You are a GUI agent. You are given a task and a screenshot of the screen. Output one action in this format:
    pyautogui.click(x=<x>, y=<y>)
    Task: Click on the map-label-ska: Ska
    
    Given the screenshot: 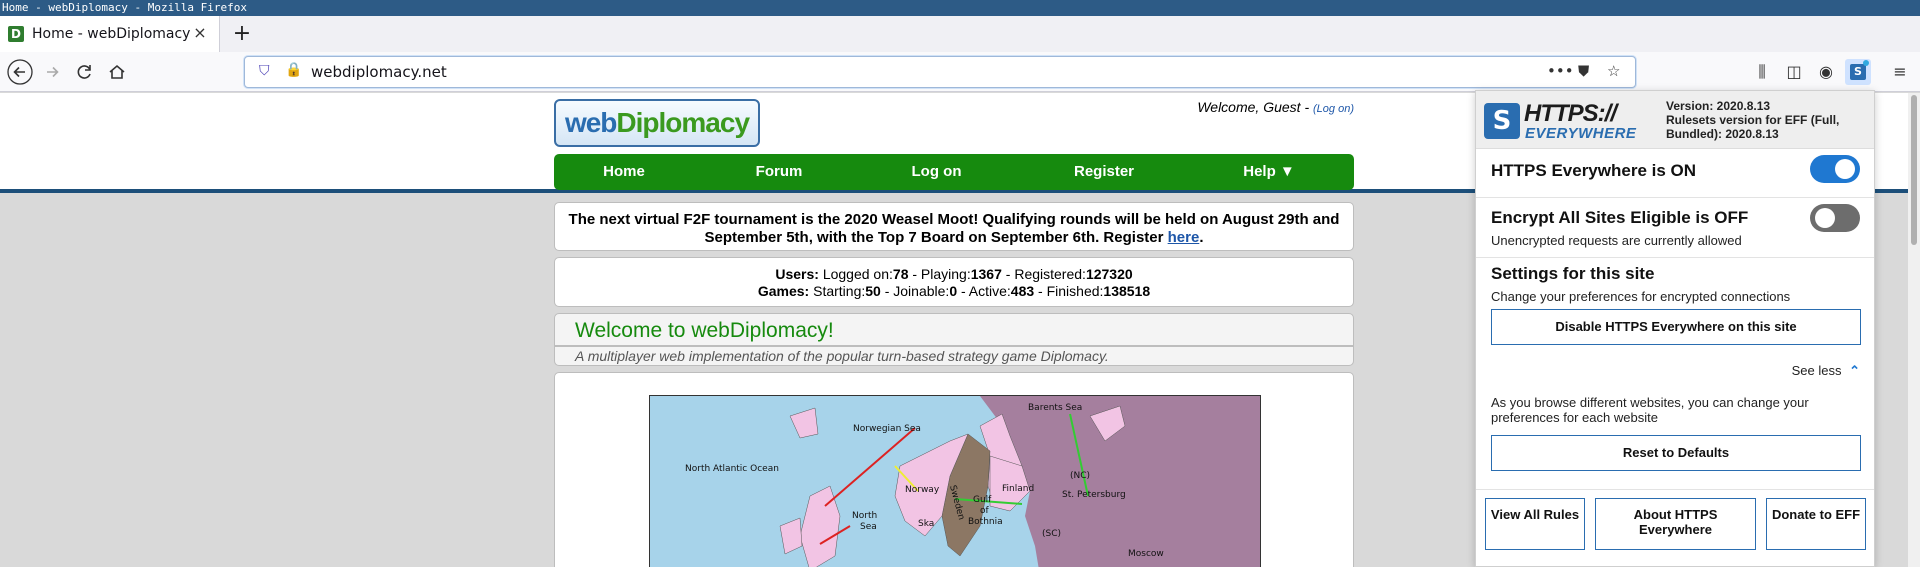 What is the action you would take?
    pyautogui.click(x=926, y=524)
    